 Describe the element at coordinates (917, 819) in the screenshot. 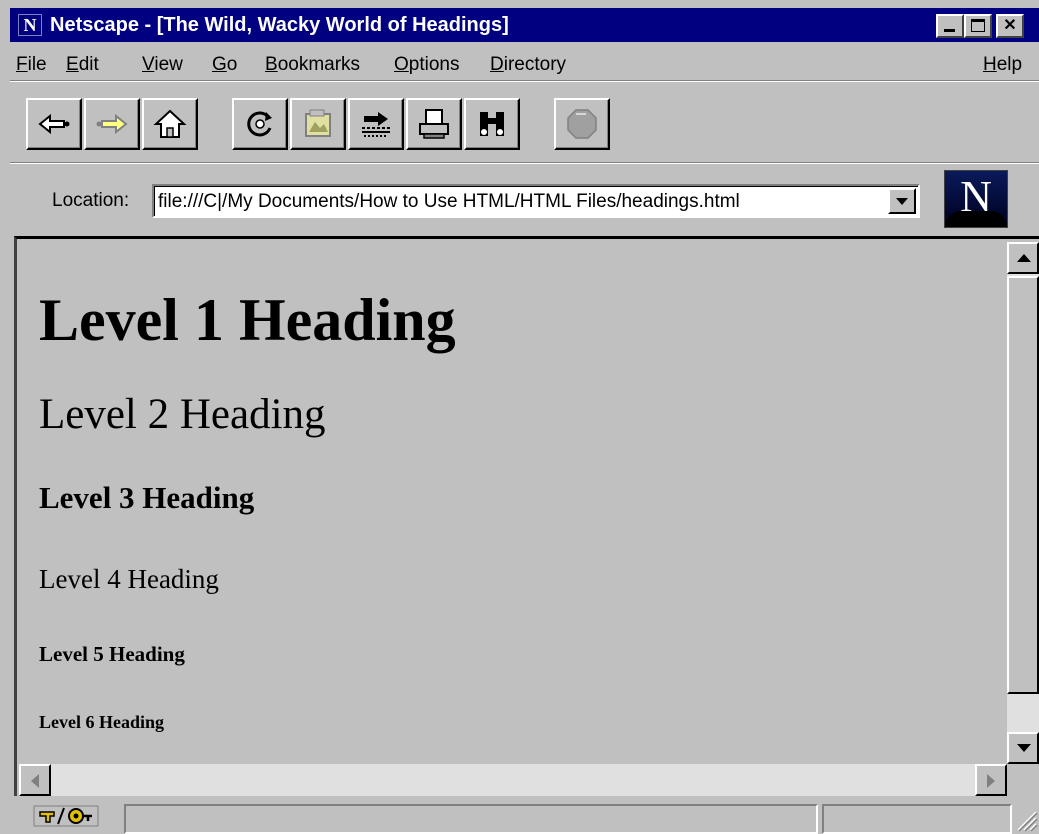

I see `status-progress-panel` at that location.